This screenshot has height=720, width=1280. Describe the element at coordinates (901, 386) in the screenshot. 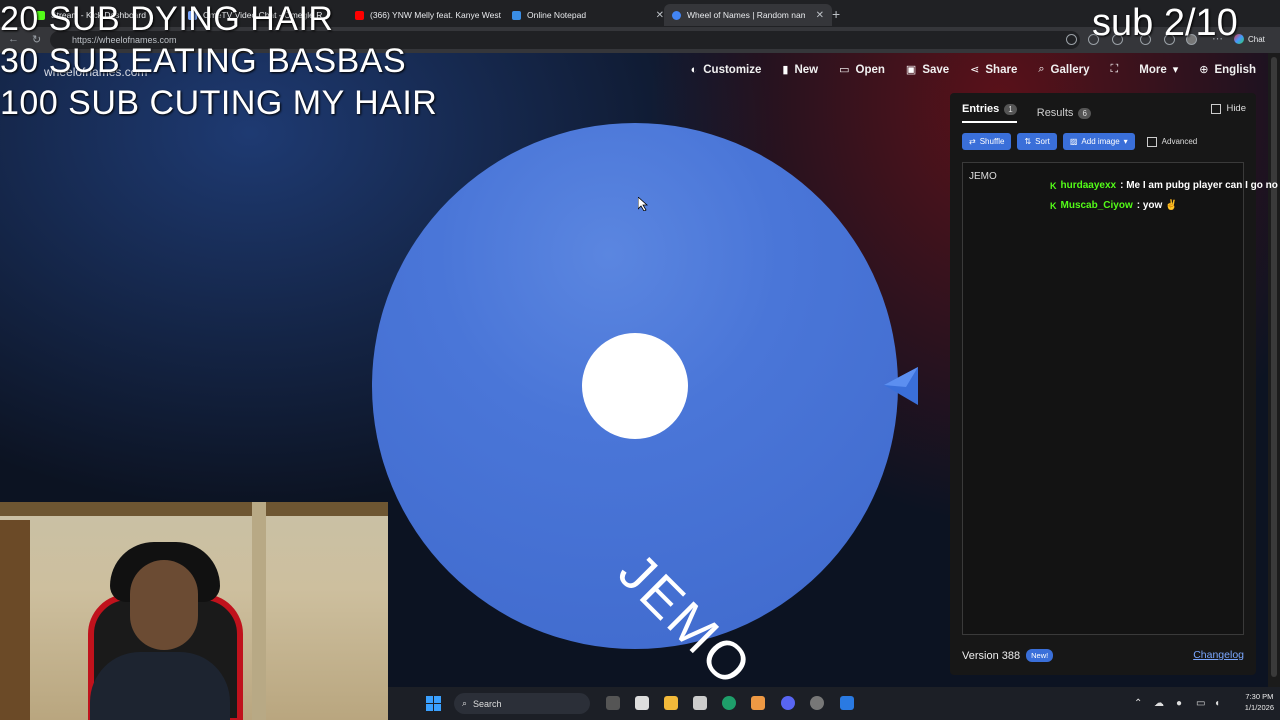

I see `wheel-pointer-icon` at that location.